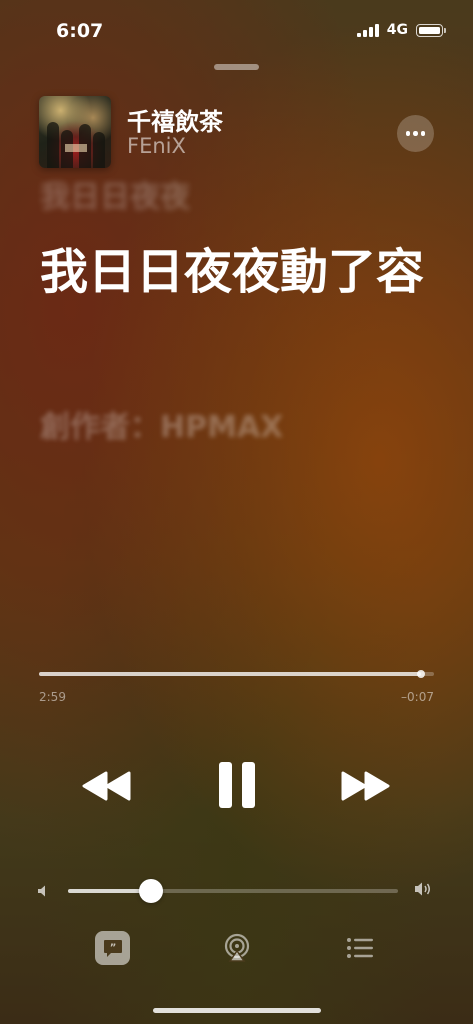 The width and height of the screenshot is (473, 1024). I want to click on lyrics-button: ”, so click(112, 948).